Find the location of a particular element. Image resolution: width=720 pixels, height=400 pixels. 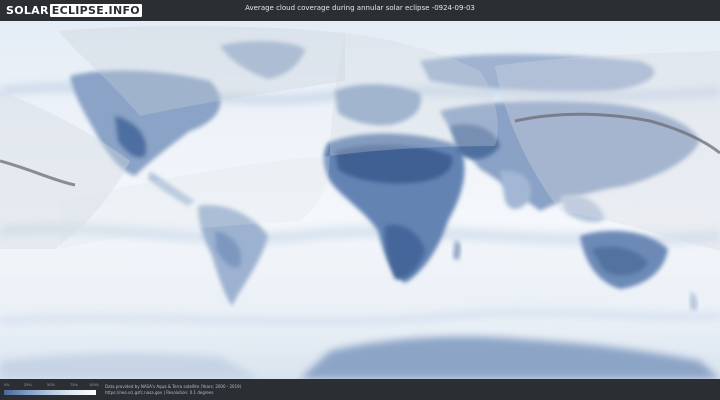

legend-tick-50: 50% is located at coordinates (51, 385).